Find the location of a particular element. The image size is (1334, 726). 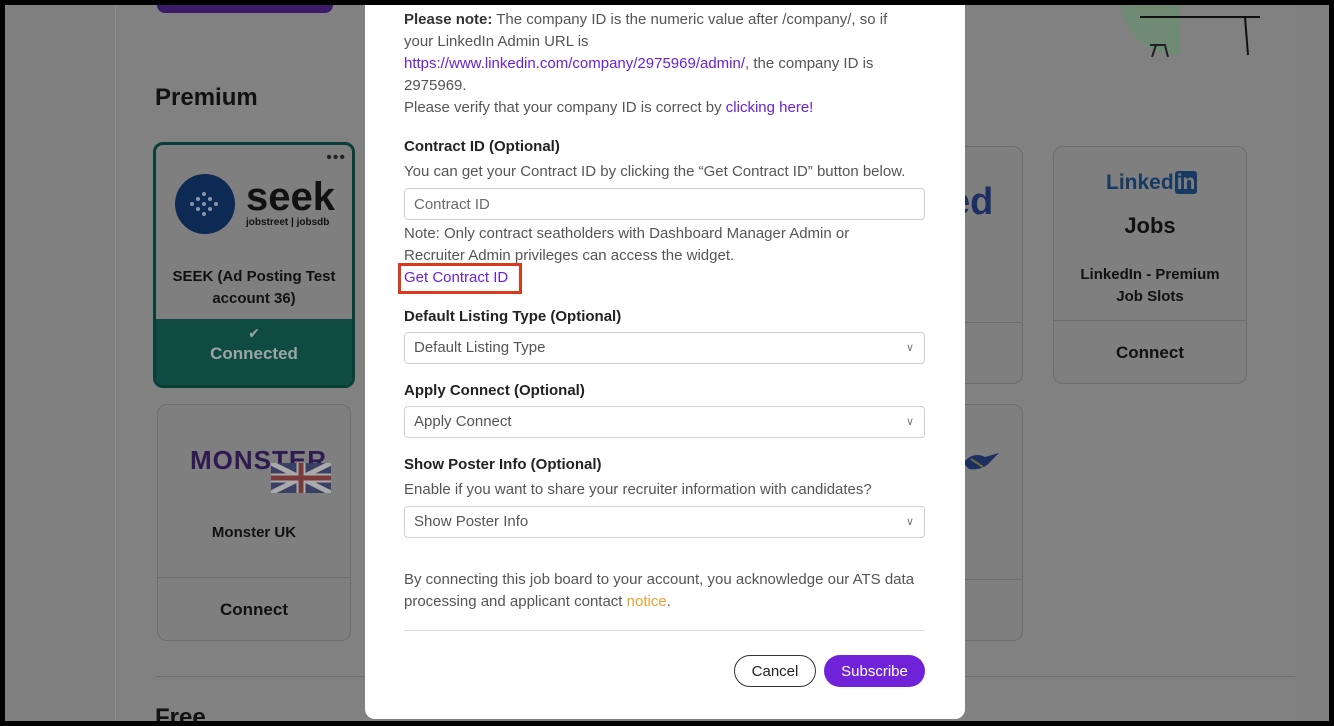

linkedin-logo: Linked in is located at coordinates (1152, 183).